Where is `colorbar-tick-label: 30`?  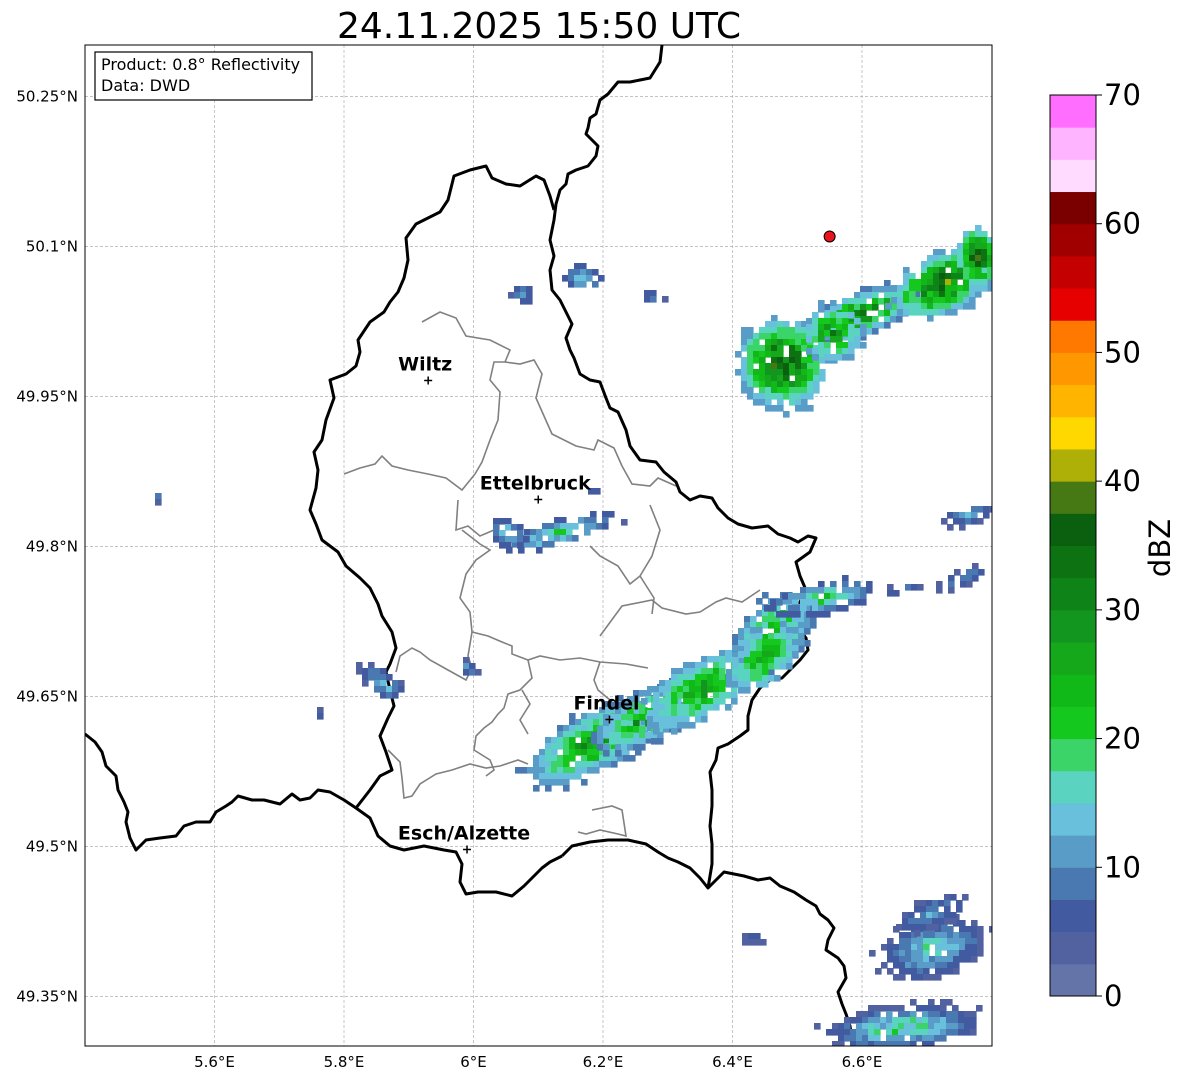 colorbar-tick-label: 30 is located at coordinates (1122, 610).